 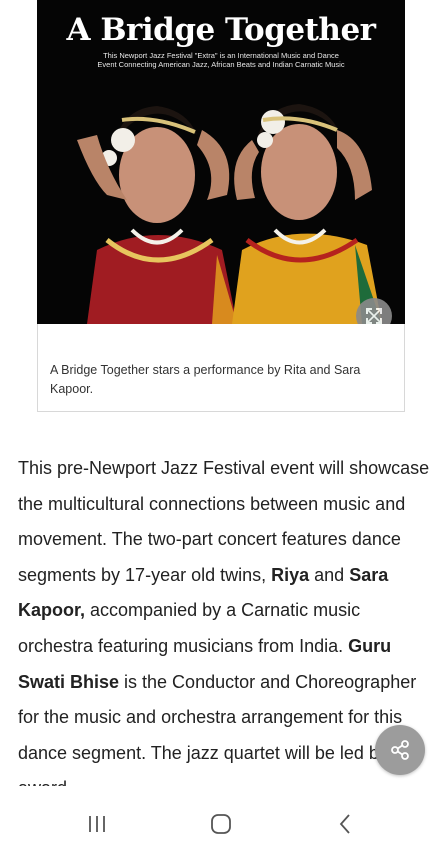 I want to click on recents-icon, so click(x=97, y=824).